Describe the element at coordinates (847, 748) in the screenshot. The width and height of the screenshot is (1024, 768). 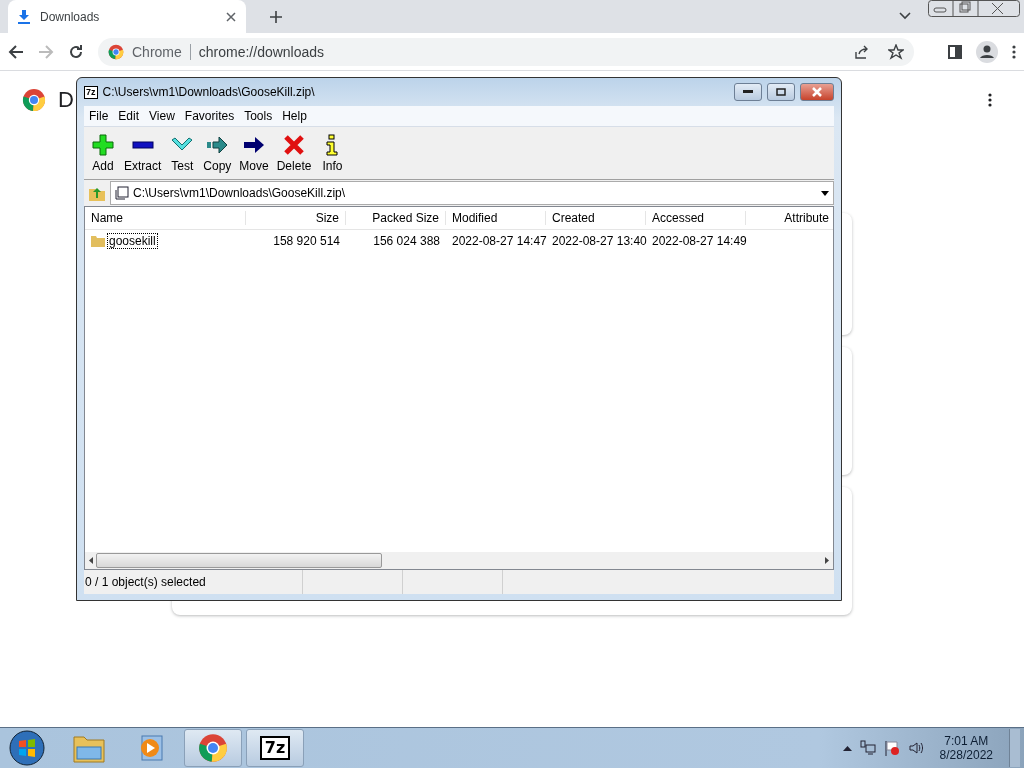
I see `tray-arrow-icon` at that location.